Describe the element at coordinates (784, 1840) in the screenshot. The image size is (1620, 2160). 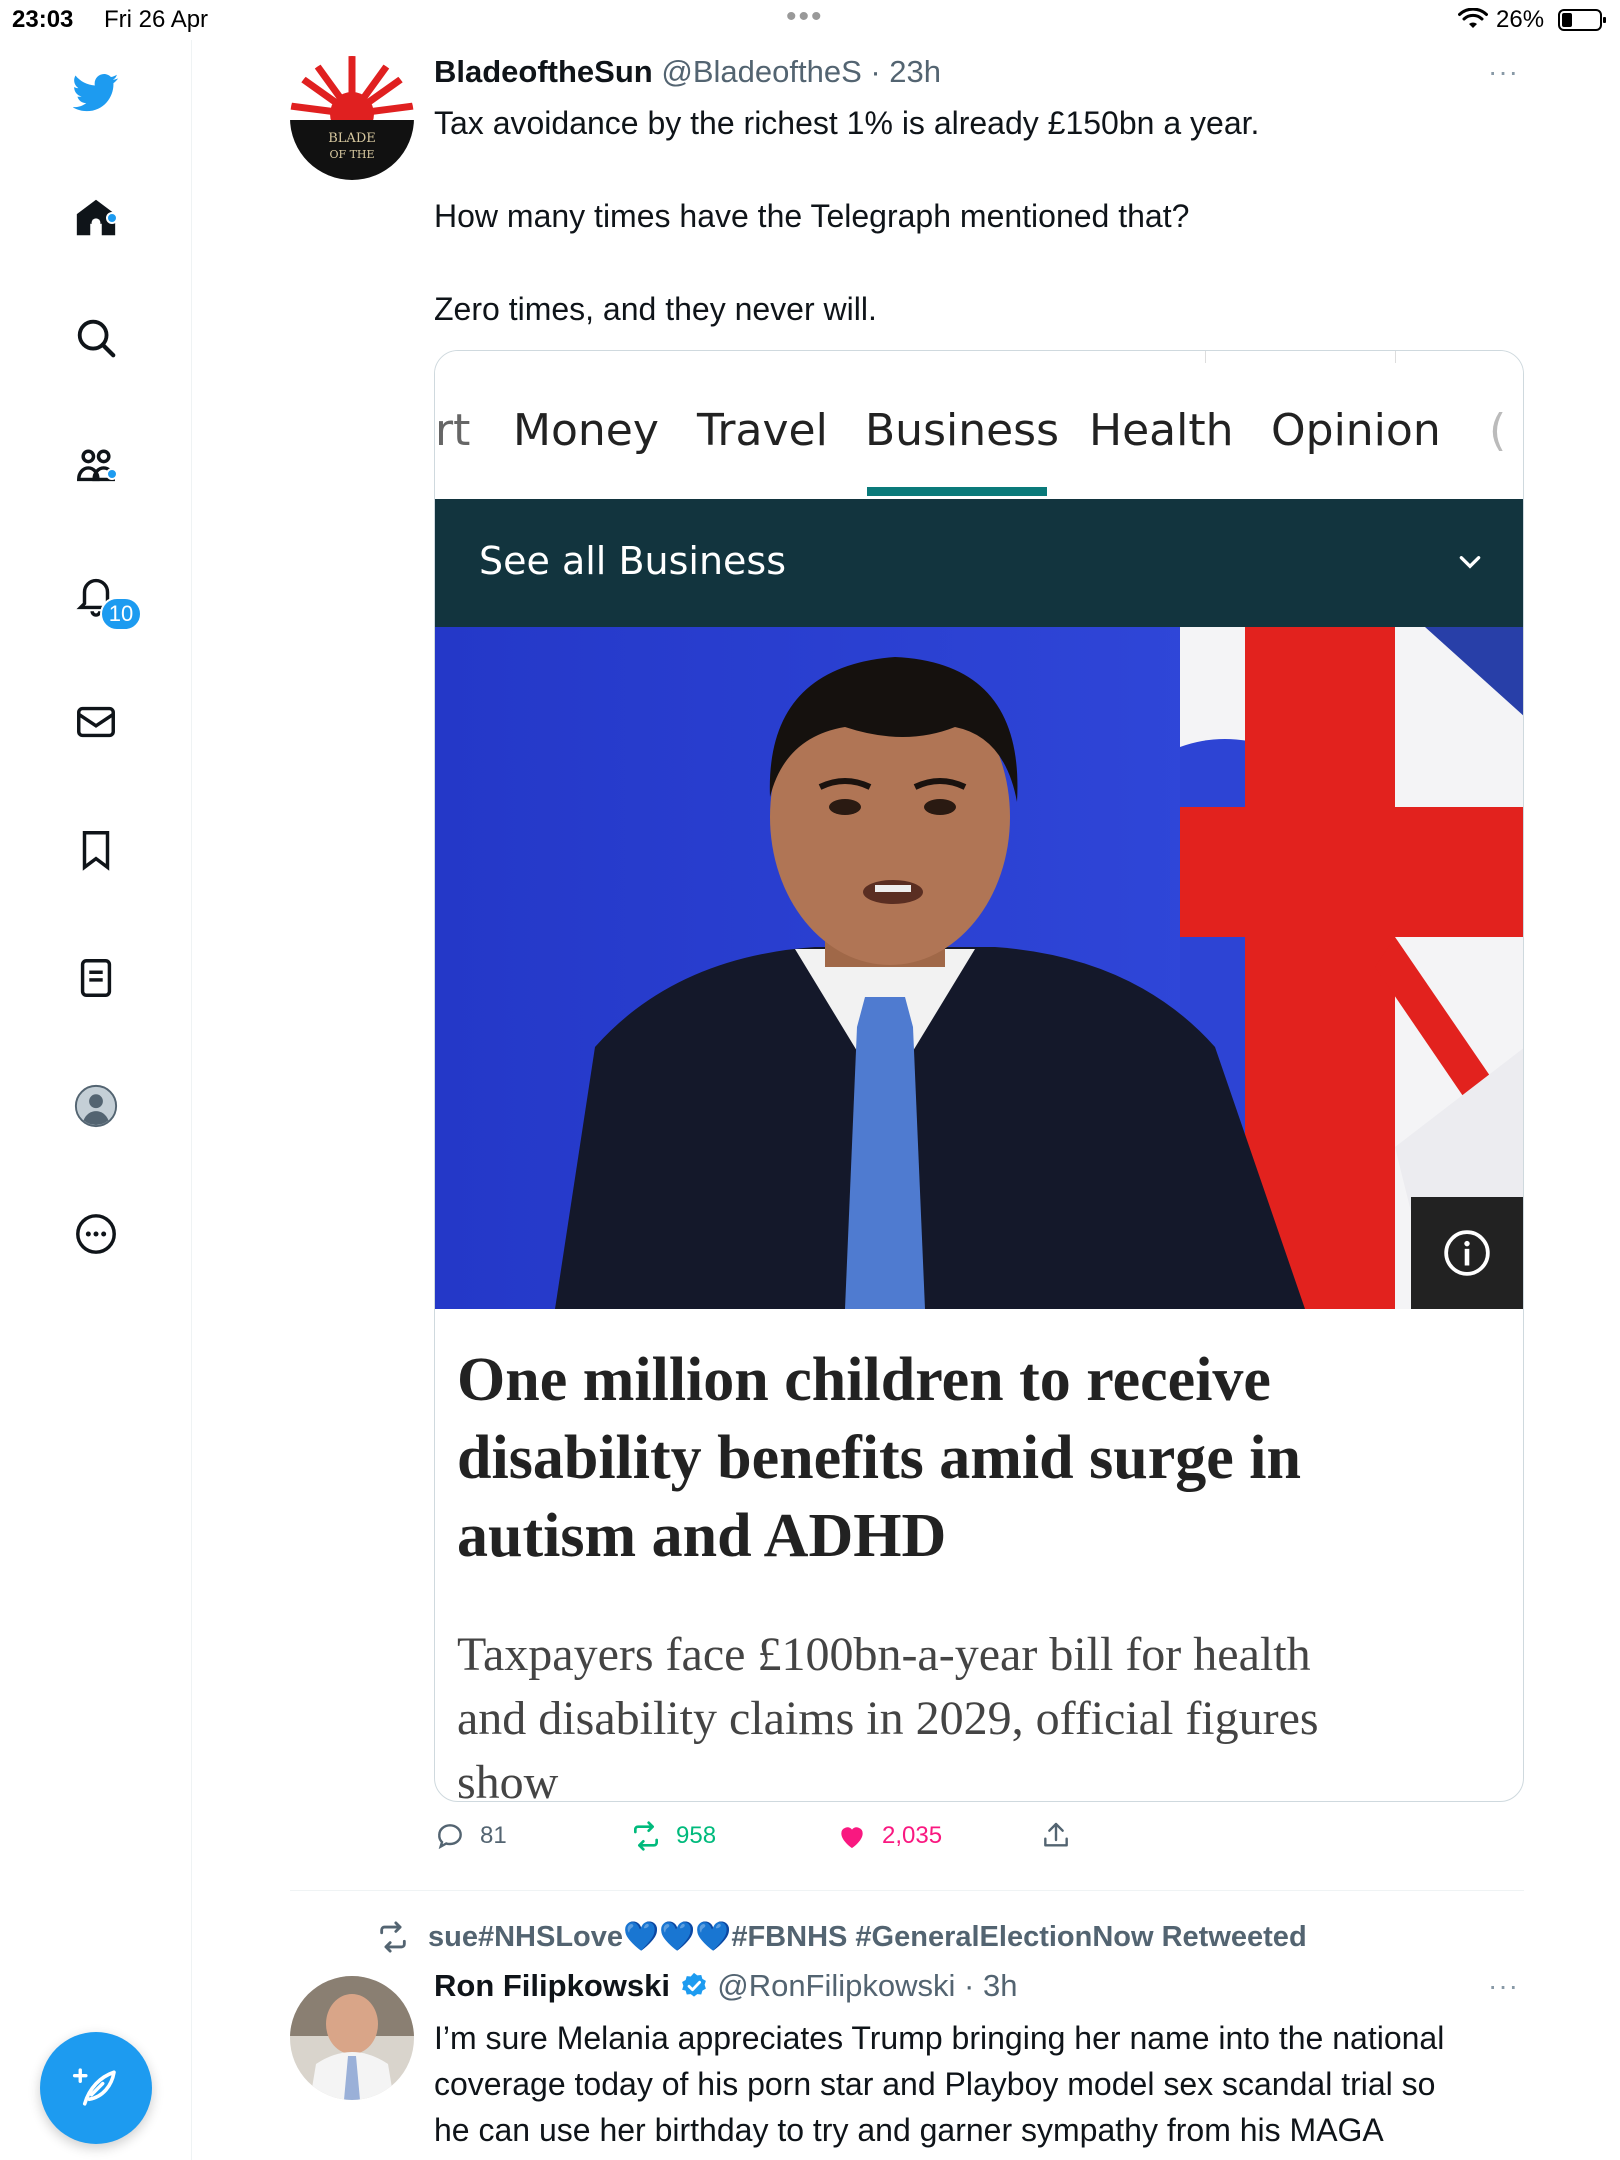
I see `tweet-actions: 81 958 2,035` at that location.